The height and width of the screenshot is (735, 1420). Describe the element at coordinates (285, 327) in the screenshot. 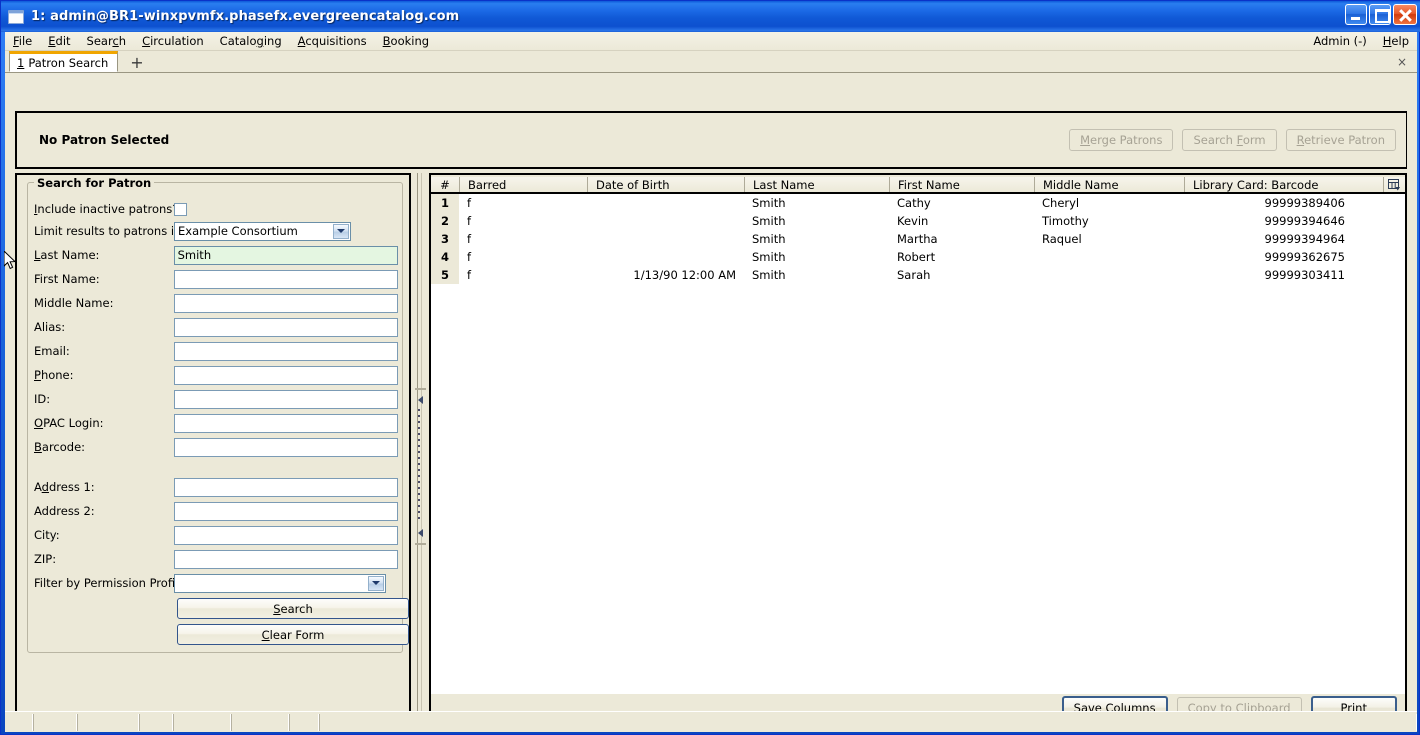

I see `alias-input` at that location.